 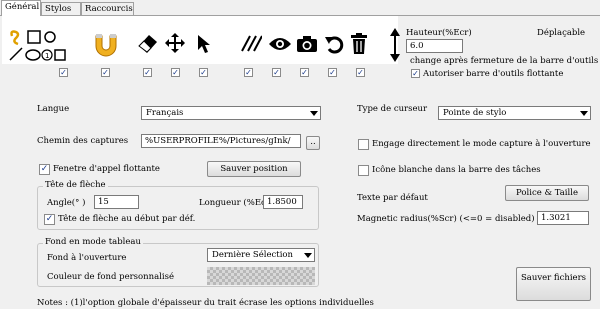 What do you see at coordinates (175, 72) in the screenshot?
I see `tool-checkbox-4: ✓` at bounding box center [175, 72].